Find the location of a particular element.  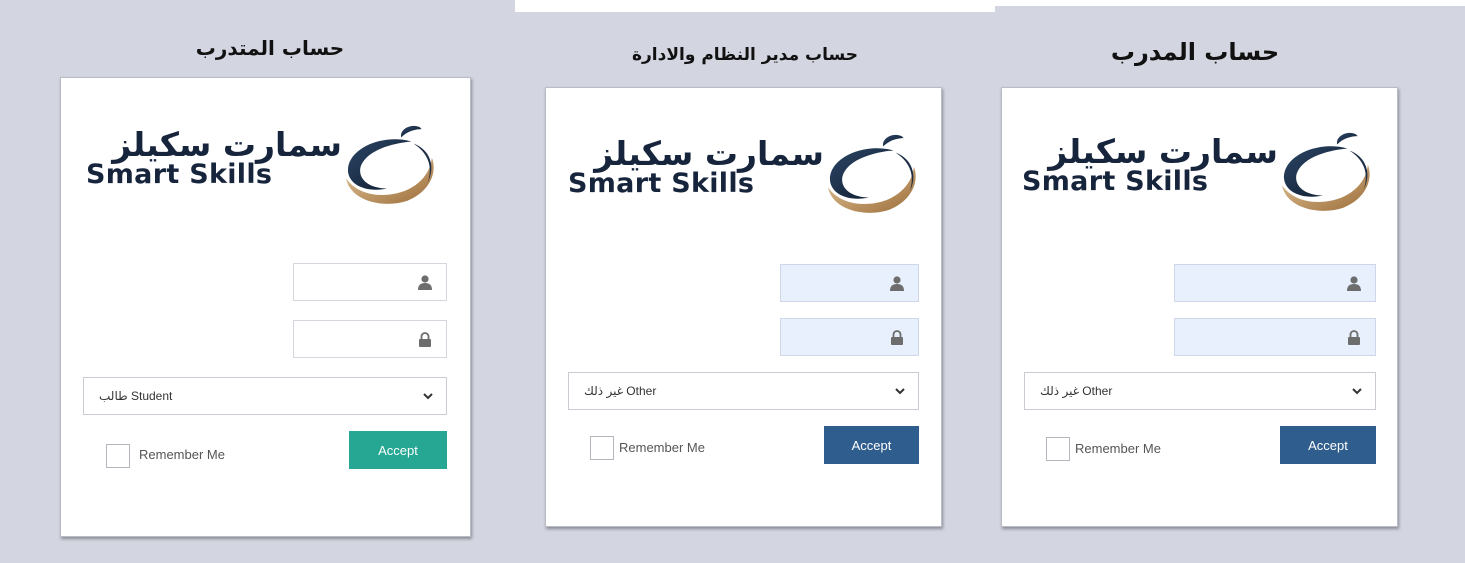

panel-title-admin: حساب مدير النظام والادارة is located at coordinates (745, 55).